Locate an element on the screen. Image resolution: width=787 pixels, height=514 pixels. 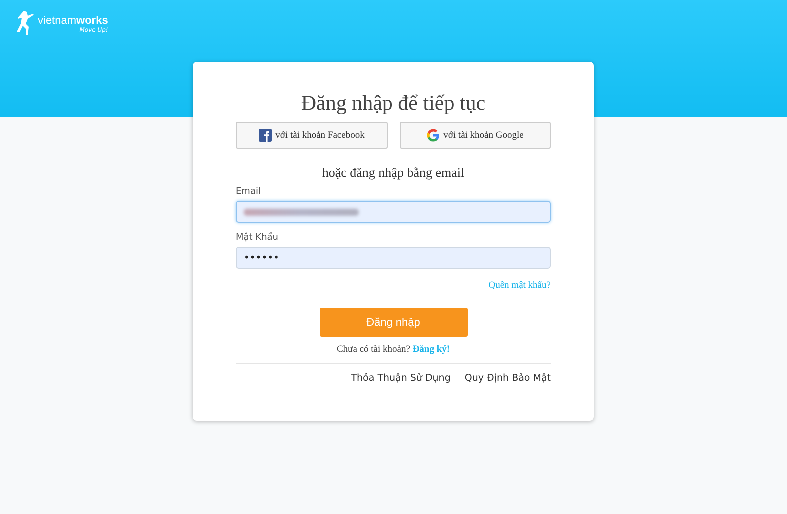
brand-name: vietnamworks is located at coordinates (73, 21).